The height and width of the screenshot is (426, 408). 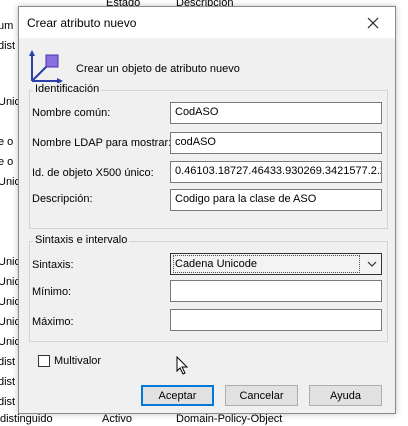 What do you see at coordinates (52, 292) in the screenshot?
I see `min-label: Mínimo:` at bounding box center [52, 292].